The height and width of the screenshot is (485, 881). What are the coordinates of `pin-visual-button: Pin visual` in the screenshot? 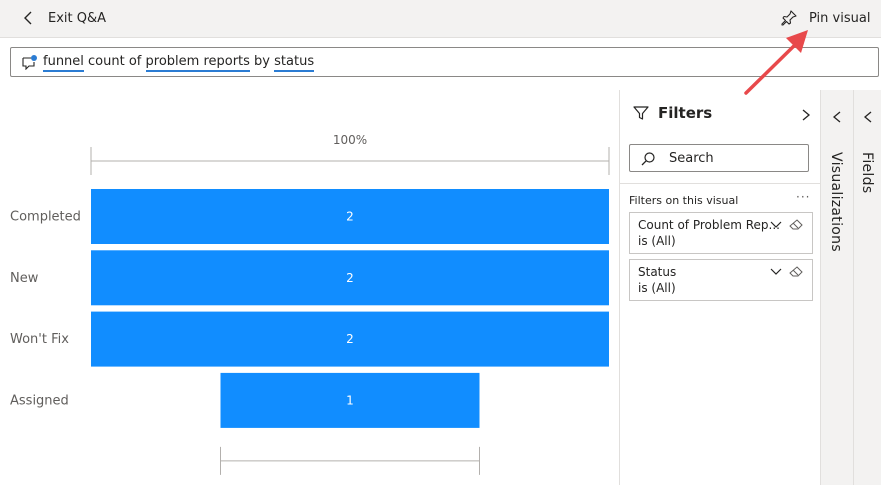 It's located at (825, 18).